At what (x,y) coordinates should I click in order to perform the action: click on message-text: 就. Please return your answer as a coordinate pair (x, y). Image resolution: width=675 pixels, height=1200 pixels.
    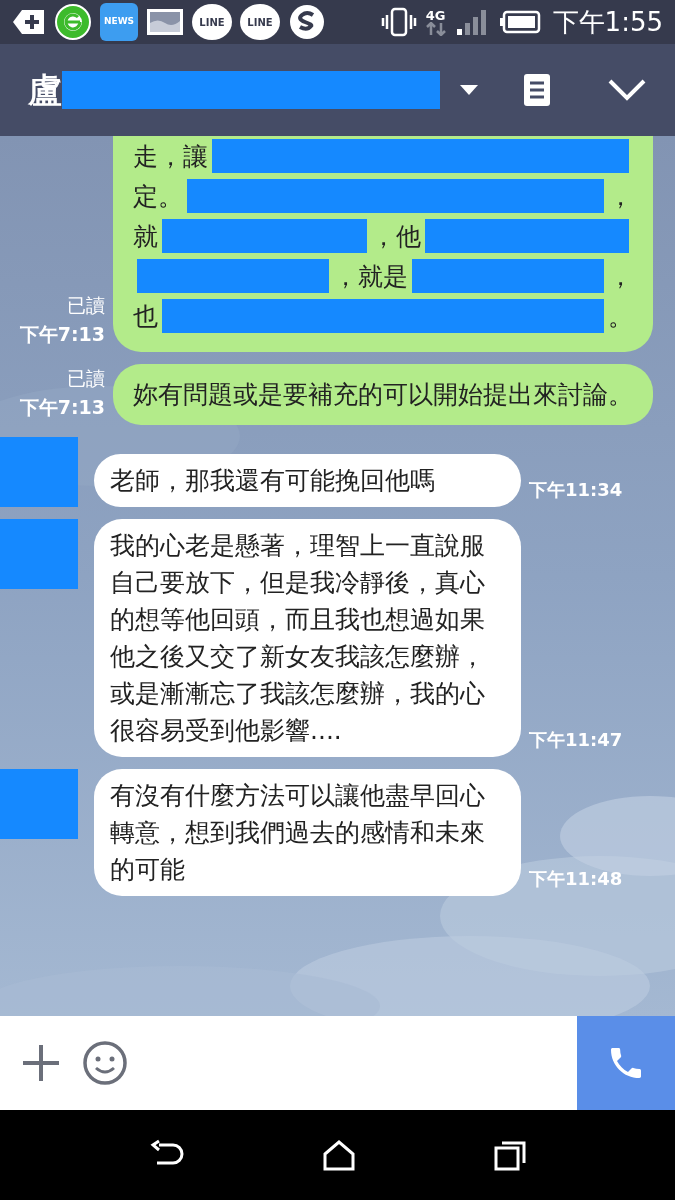
    Looking at the image, I should click on (145, 236).